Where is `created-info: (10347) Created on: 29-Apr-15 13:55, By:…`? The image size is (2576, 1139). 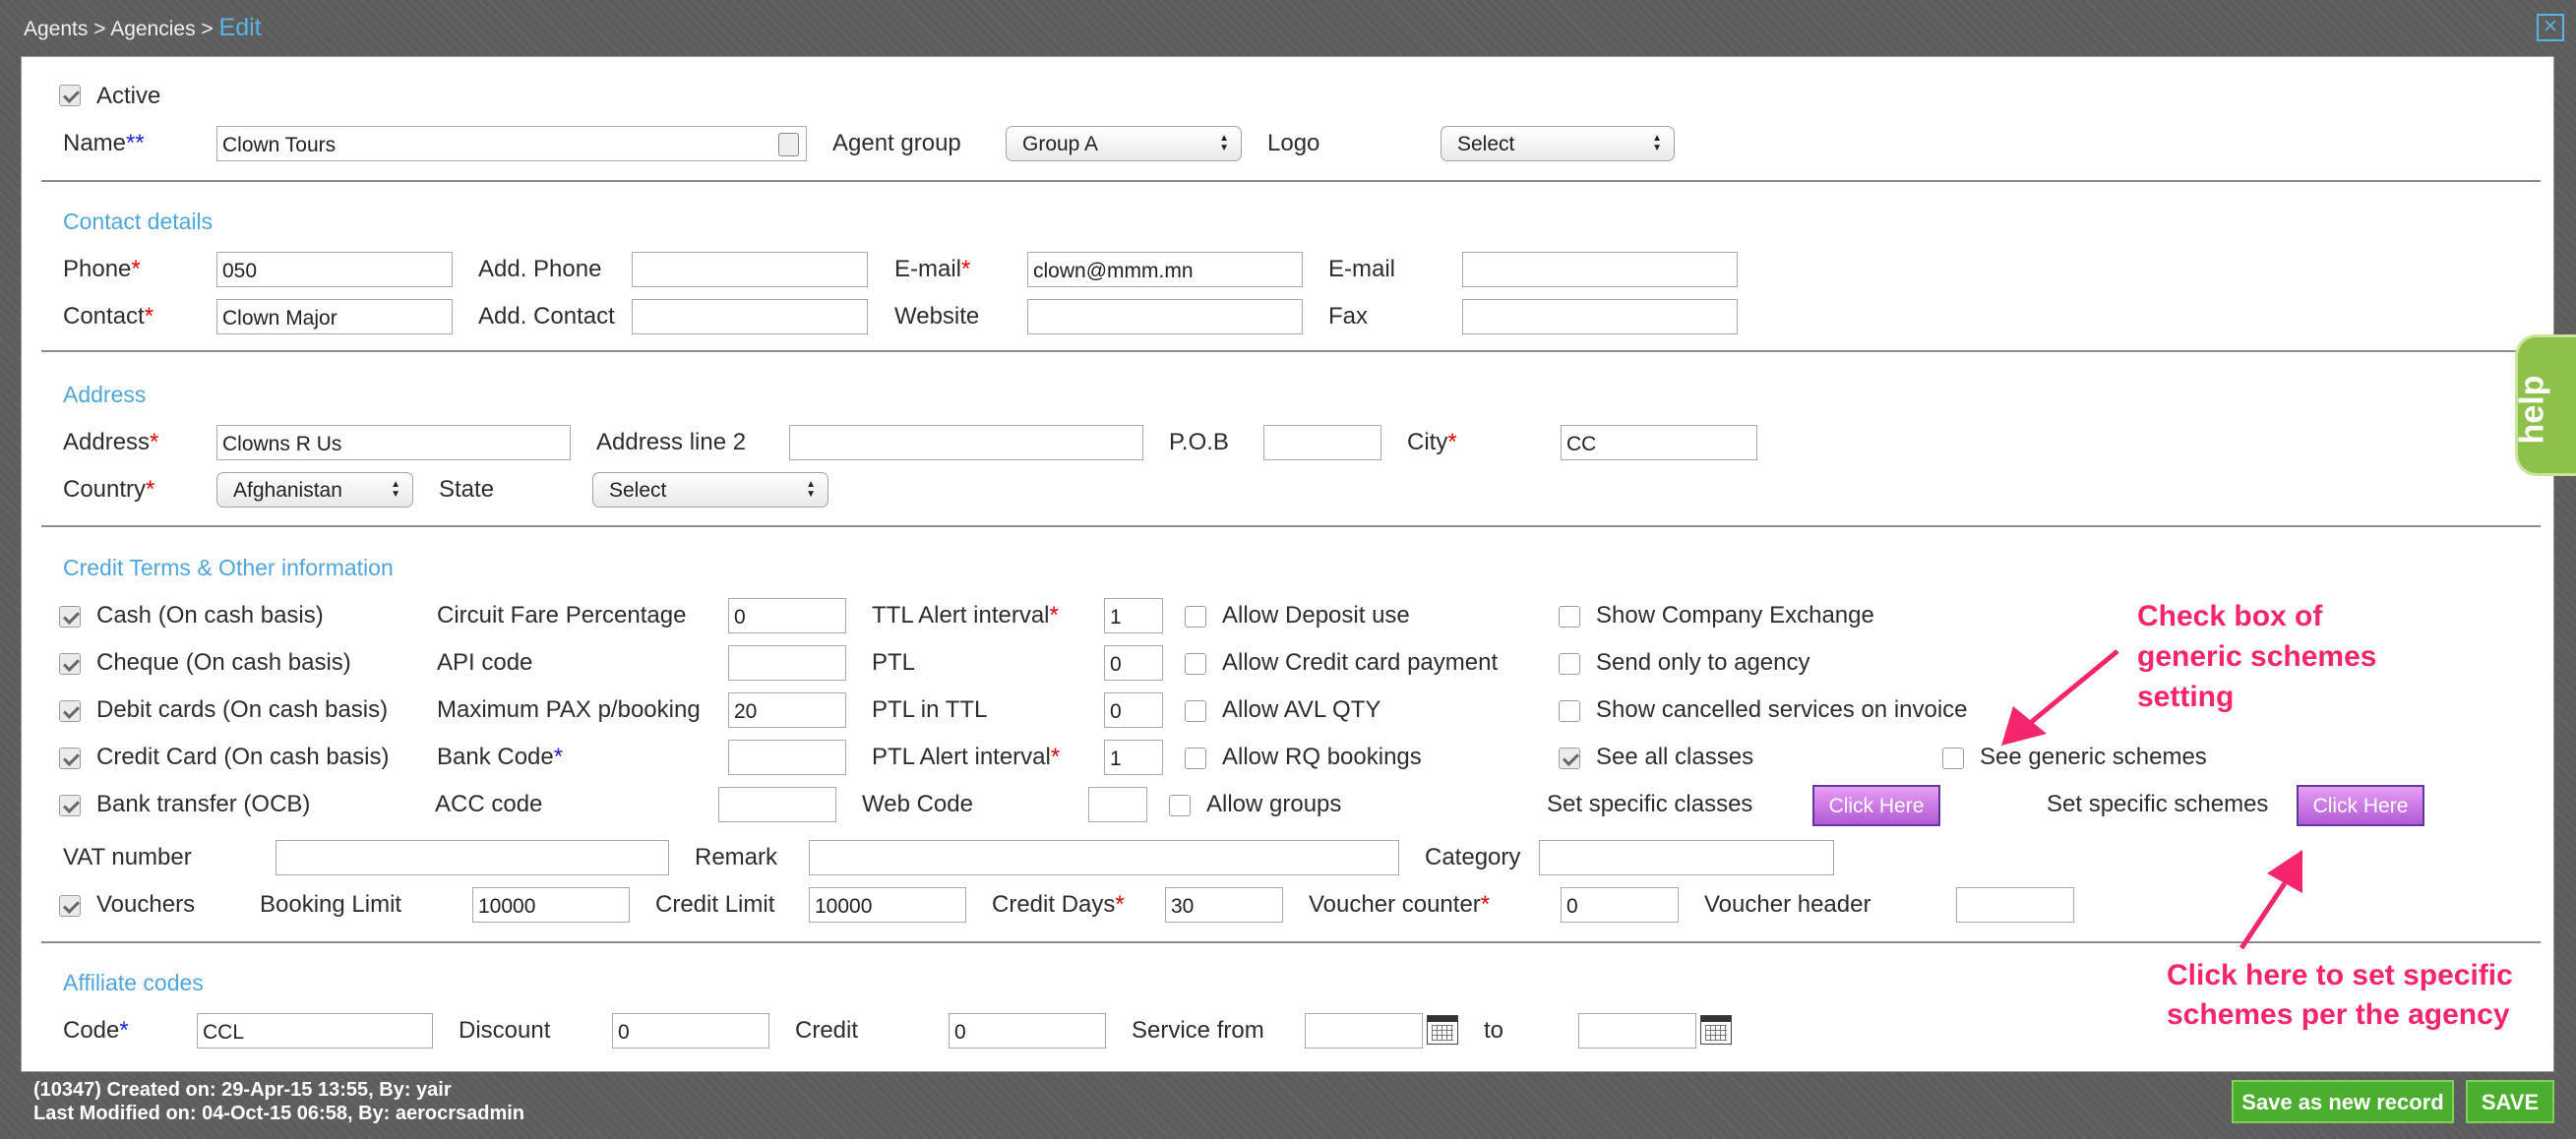 created-info: (10347) Created on: 29-Apr-15 13:55, By:… is located at coordinates (242, 1090).